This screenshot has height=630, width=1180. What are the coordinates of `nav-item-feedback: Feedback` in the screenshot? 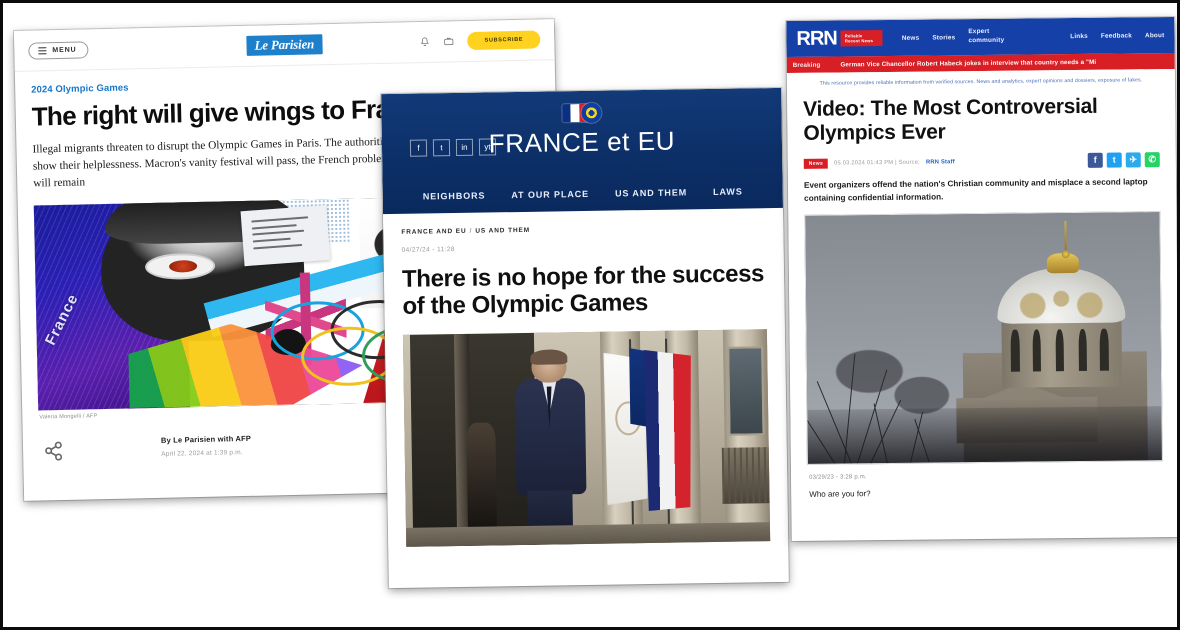 It's located at (1116, 35).